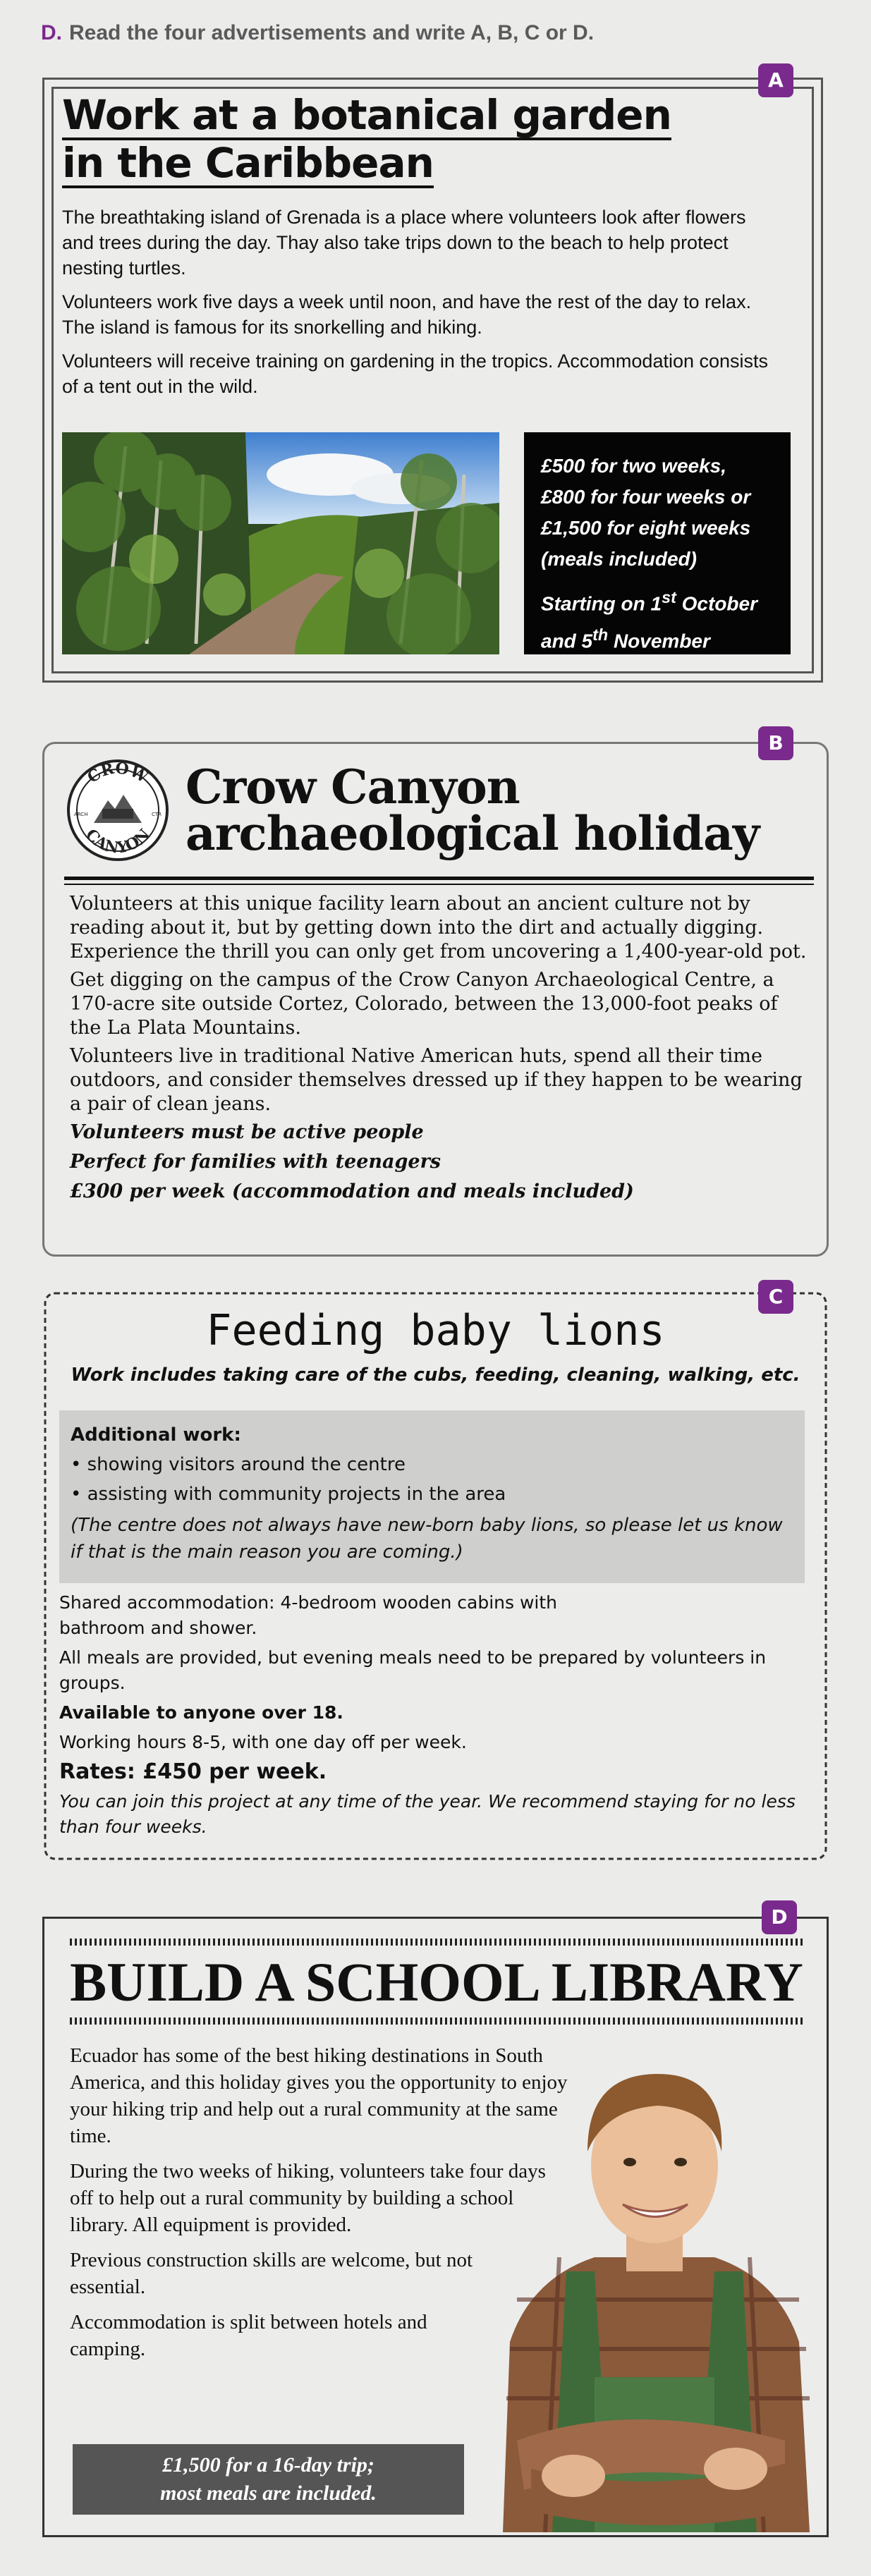 The height and width of the screenshot is (2576, 871). What do you see at coordinates (435, 1330) in the screenshot?
I see `advert-c-title: Feeding baby lions` at bounding box center [435, 1330].